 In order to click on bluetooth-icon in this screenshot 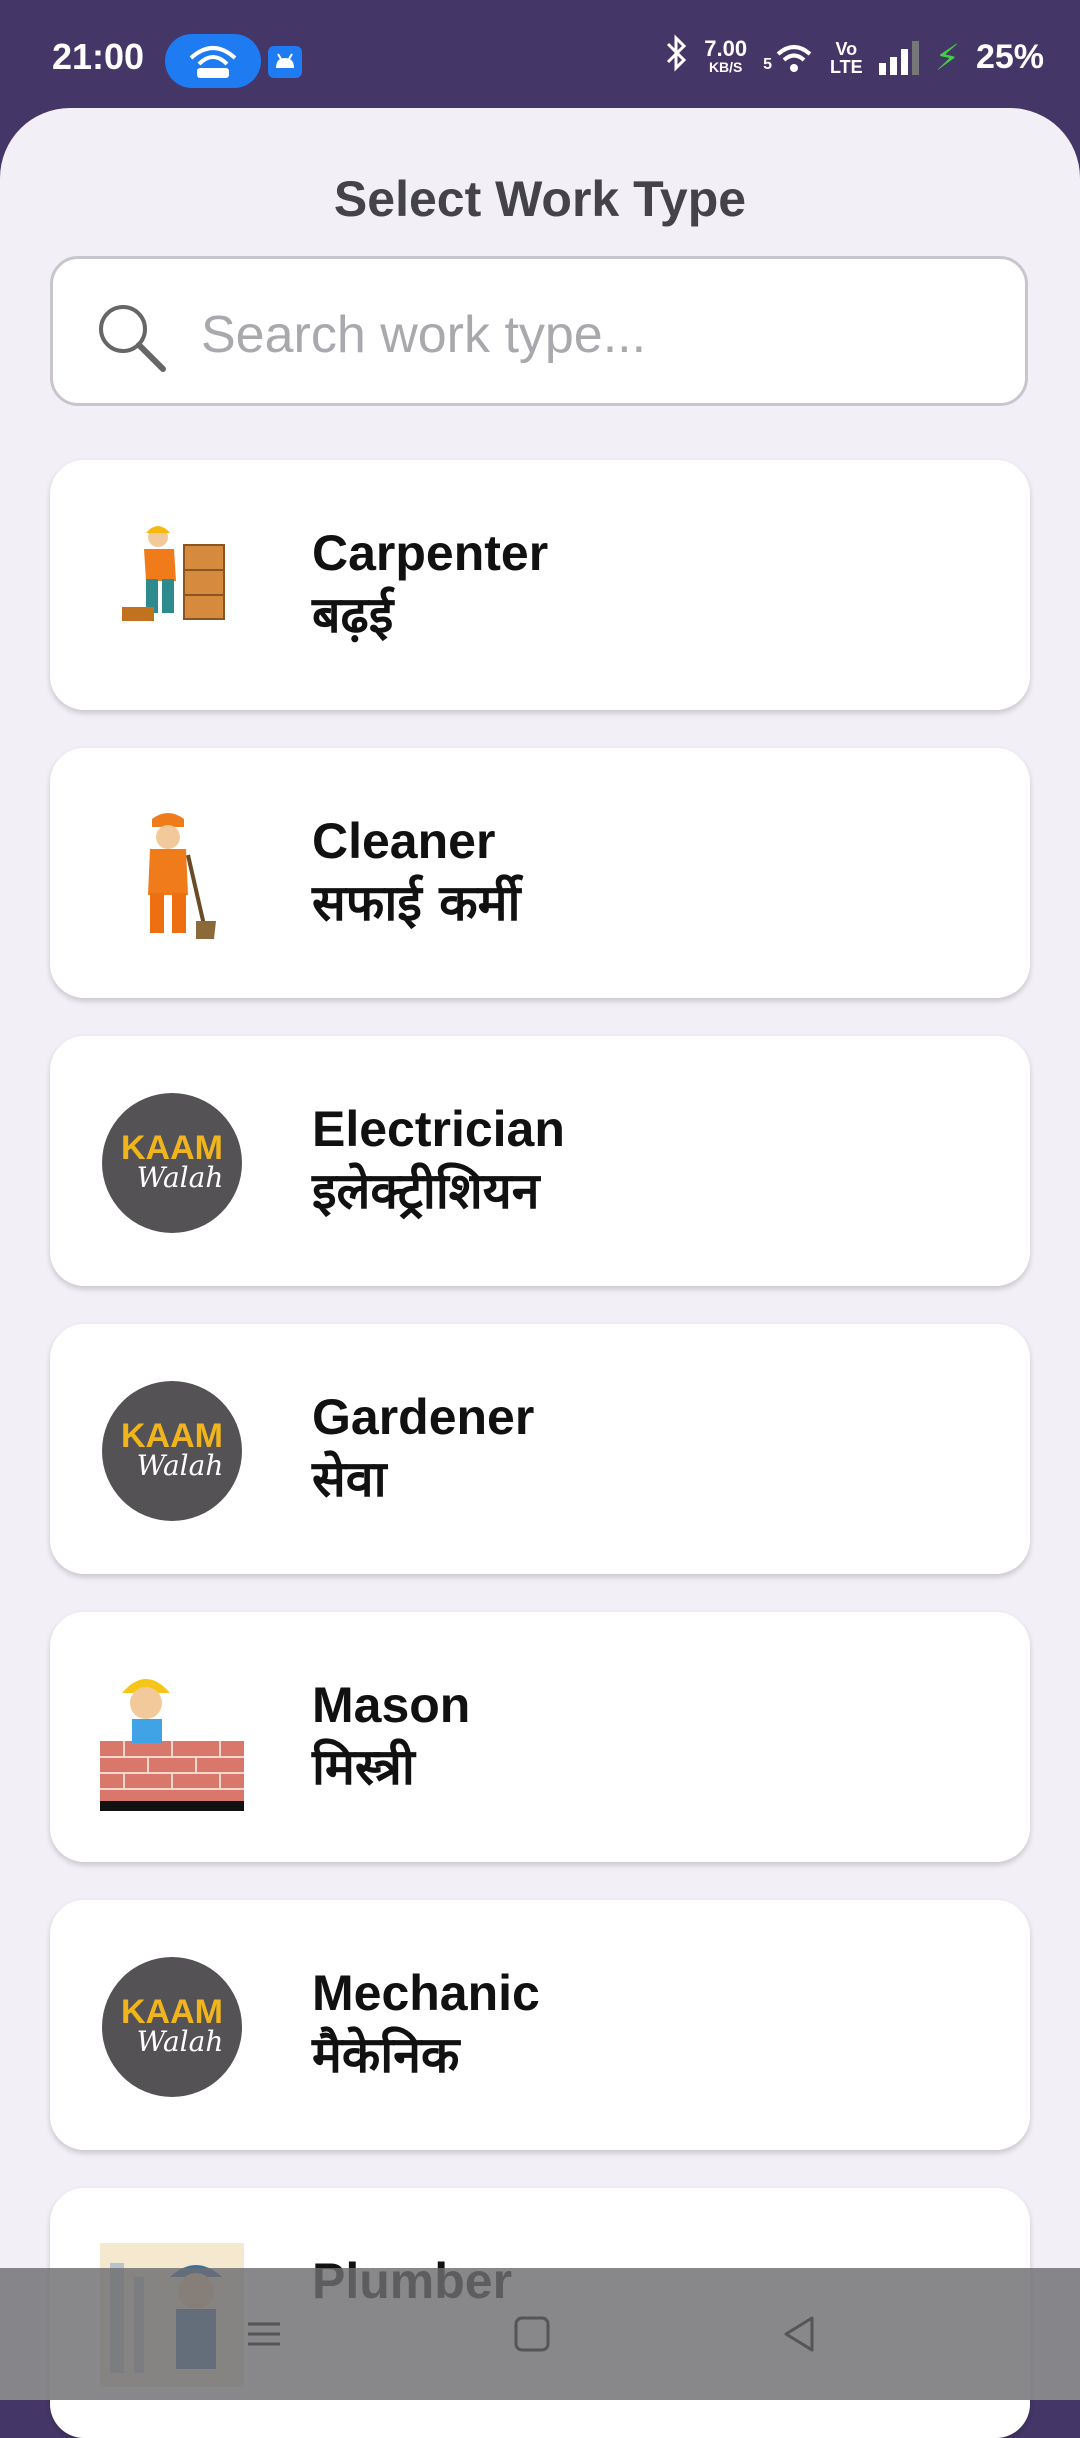, I will do `click(676, 57)`.